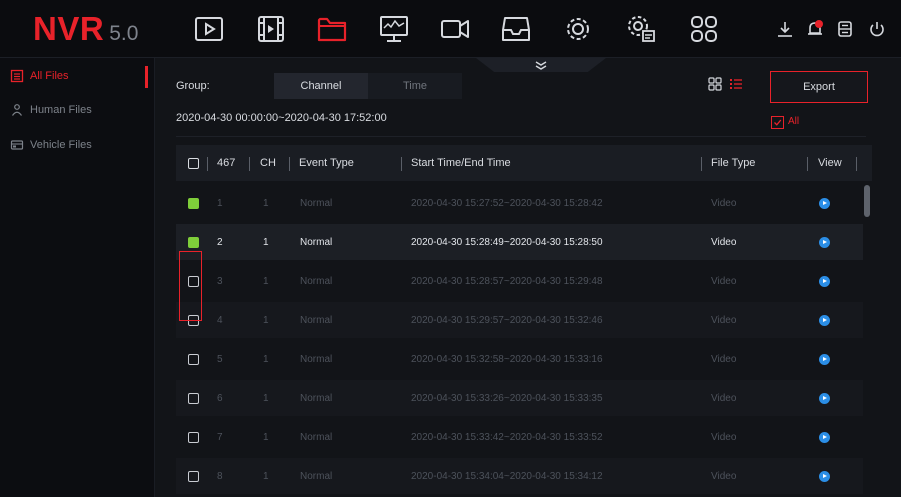 This screenshot has width=901, height=497. Describe the element at coordinates (507, 359) in the screenshot. I see `row-time: 2020-04-30 15:32:58~2020-04-30 15:33:16` at that location.